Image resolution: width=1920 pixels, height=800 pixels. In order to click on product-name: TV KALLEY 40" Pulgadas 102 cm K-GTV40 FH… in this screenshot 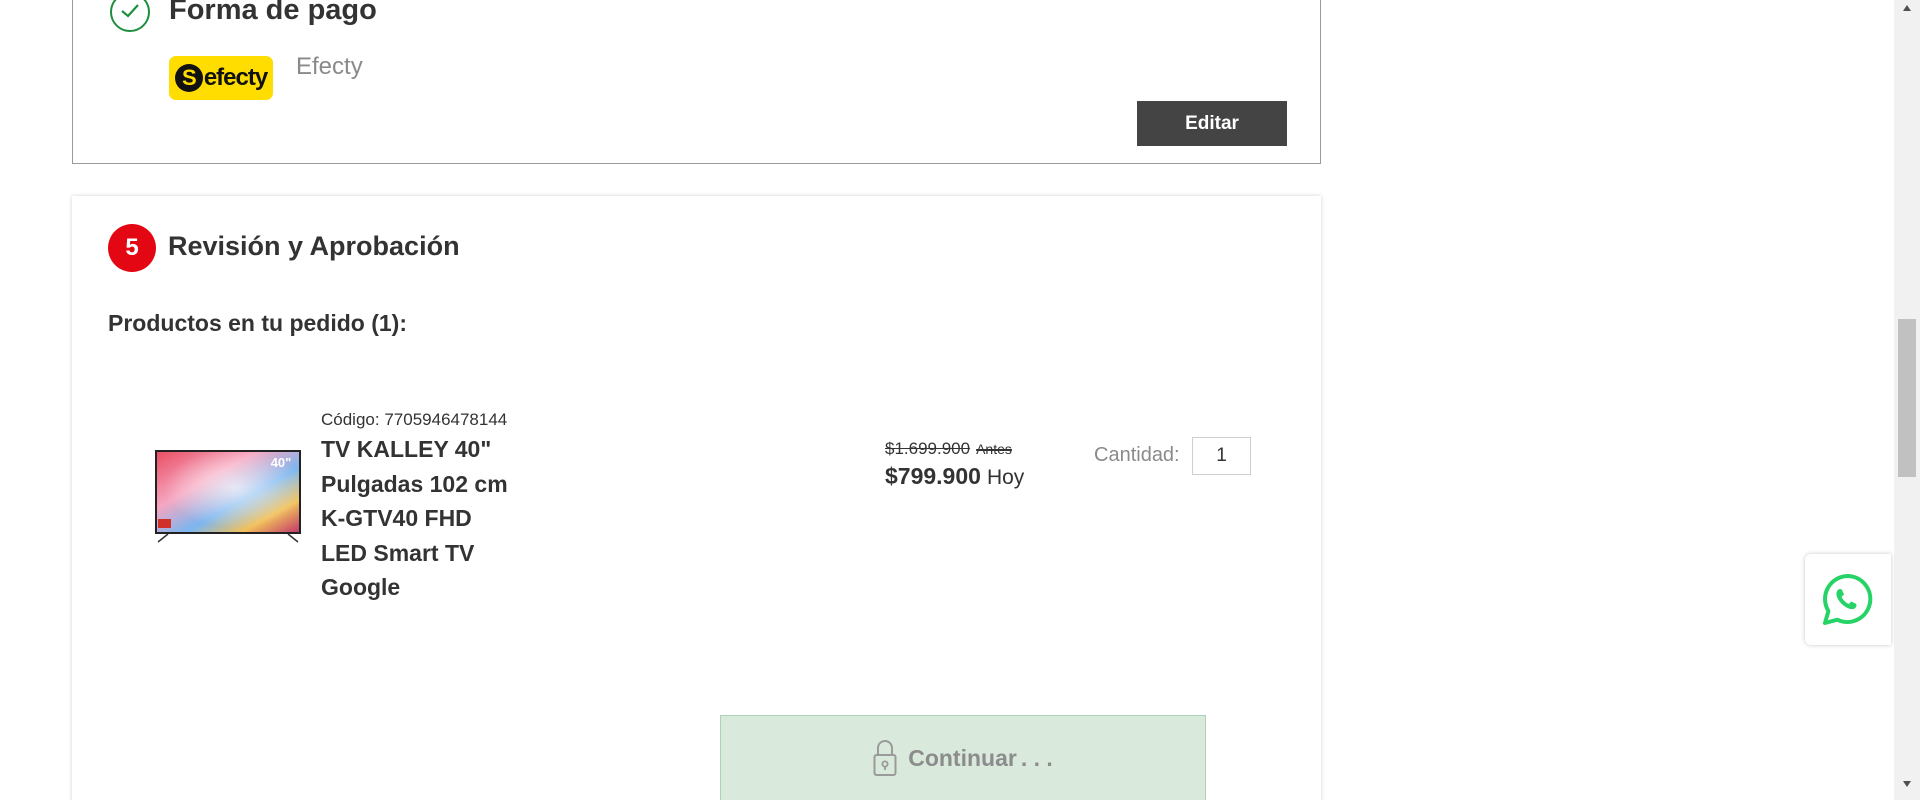, I will do `click(421, 518)`.